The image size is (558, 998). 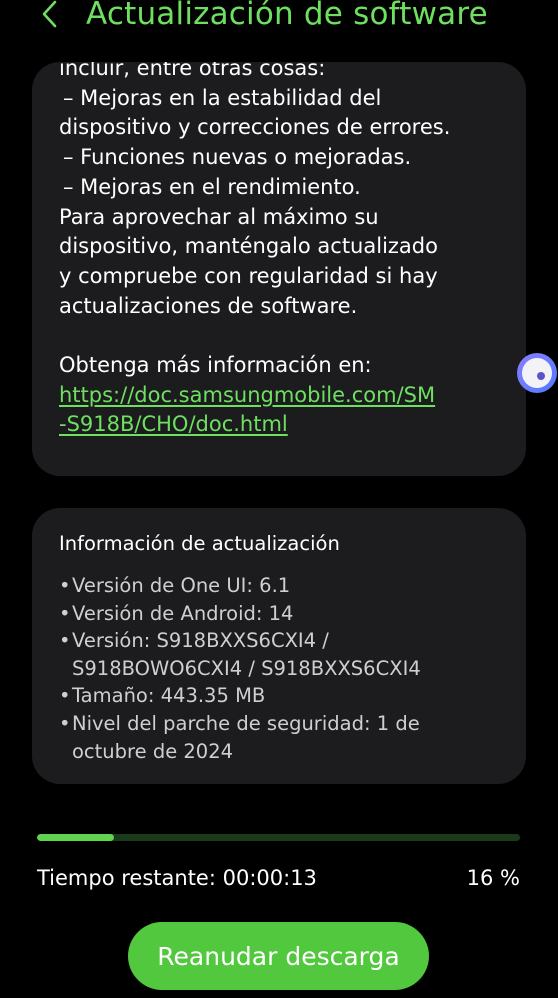 What do you see at coordinates (208, 305) in the screenshot?
I see `notes-line: actualizaciones de software.` at bounding box center [208, 305].